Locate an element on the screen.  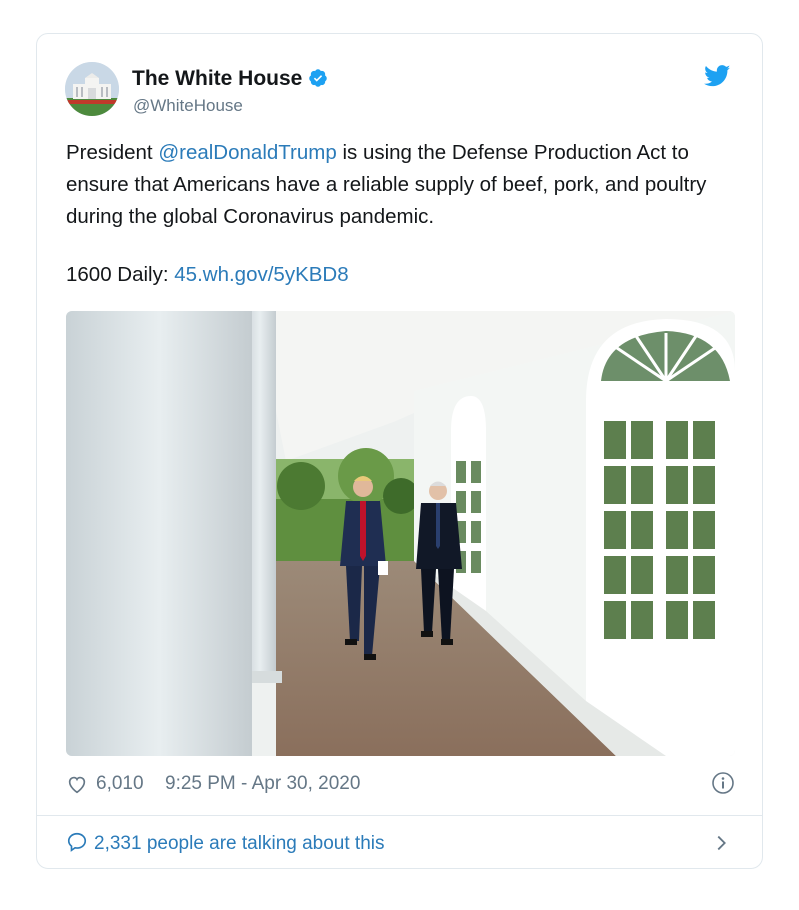
account-name-label: The White House is located at coordinates (217, 78).